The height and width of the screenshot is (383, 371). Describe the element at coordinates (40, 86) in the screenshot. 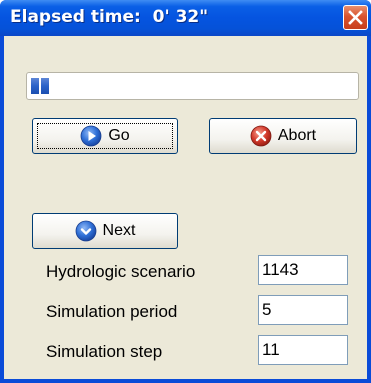

I see `progress-fill` at that location.